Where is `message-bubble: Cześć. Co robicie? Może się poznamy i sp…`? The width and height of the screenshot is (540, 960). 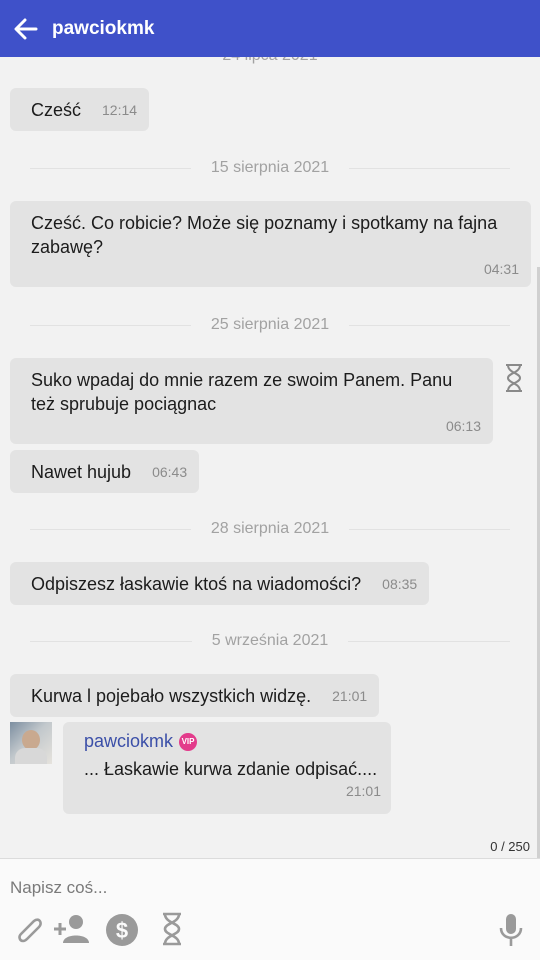
message-bubble: Cześć. Co robicie? Może się poznamy i sp… is located at coordinates (270, 244).